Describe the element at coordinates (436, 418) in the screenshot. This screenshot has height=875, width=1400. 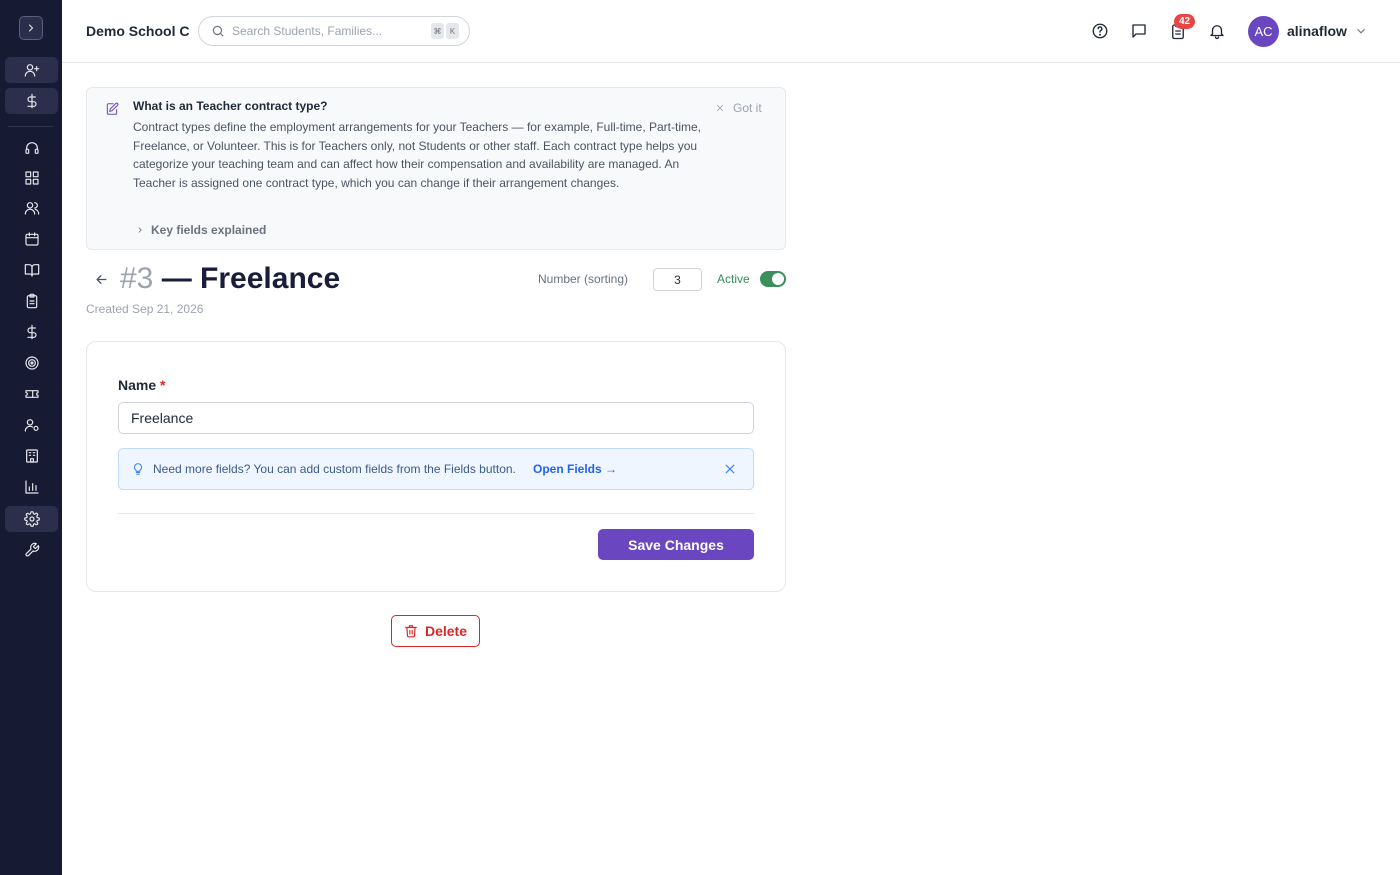
I see `name-input` at that location.